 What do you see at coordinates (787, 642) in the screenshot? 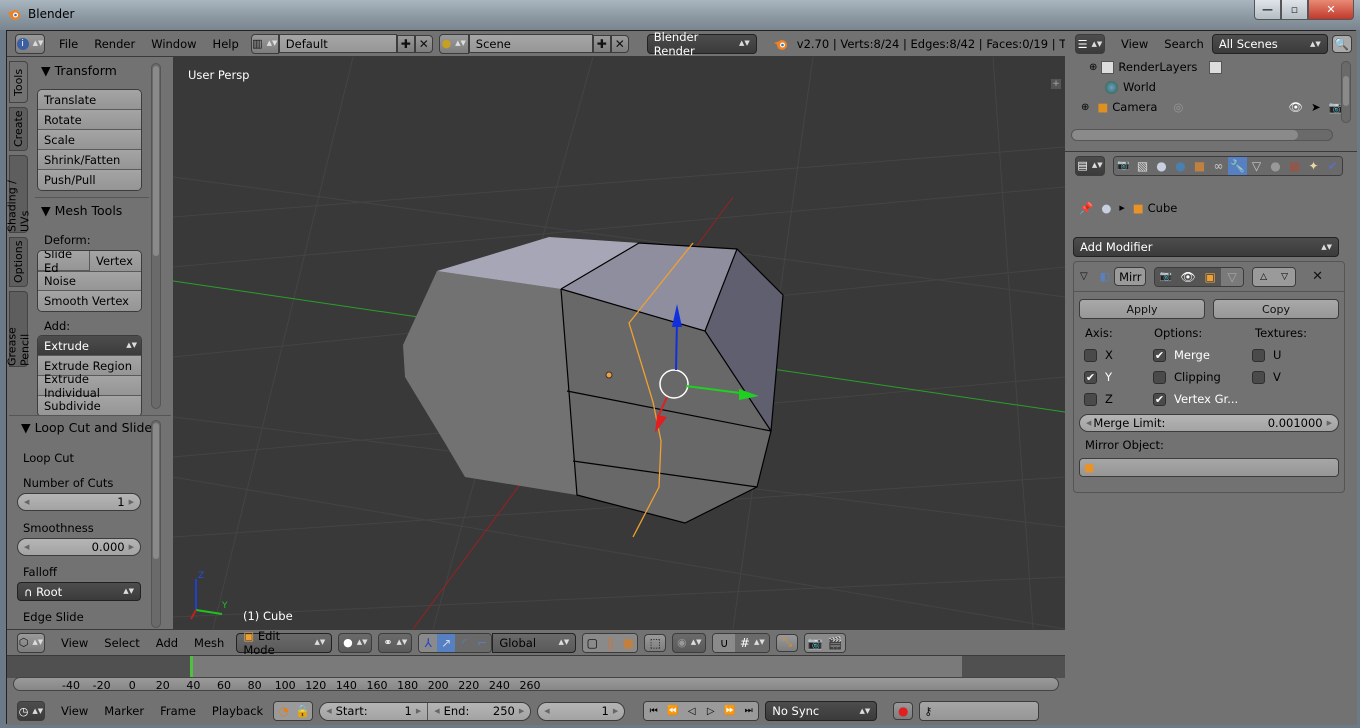
I see `snap-target-button: ⤡` at bounding box center [787, 642].